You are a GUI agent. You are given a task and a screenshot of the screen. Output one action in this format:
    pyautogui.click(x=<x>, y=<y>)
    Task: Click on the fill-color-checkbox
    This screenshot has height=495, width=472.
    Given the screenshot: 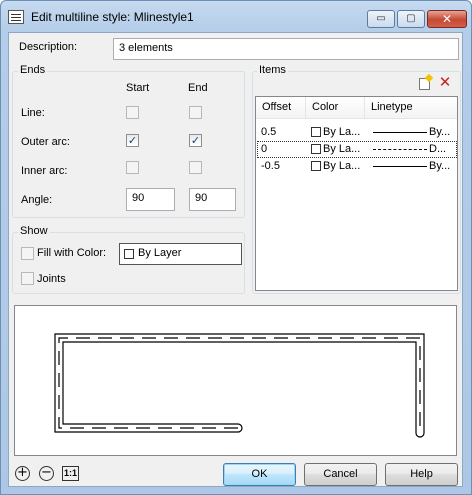 What is the action you would take?
    pyautogui.click(x=27, y=253)
    